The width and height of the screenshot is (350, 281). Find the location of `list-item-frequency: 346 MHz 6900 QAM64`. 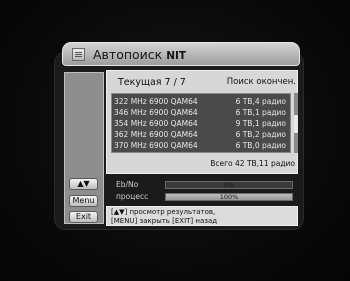

list-item-frequency: 346 MHz 6900 QAM64 is located at coordinates (156, 112).